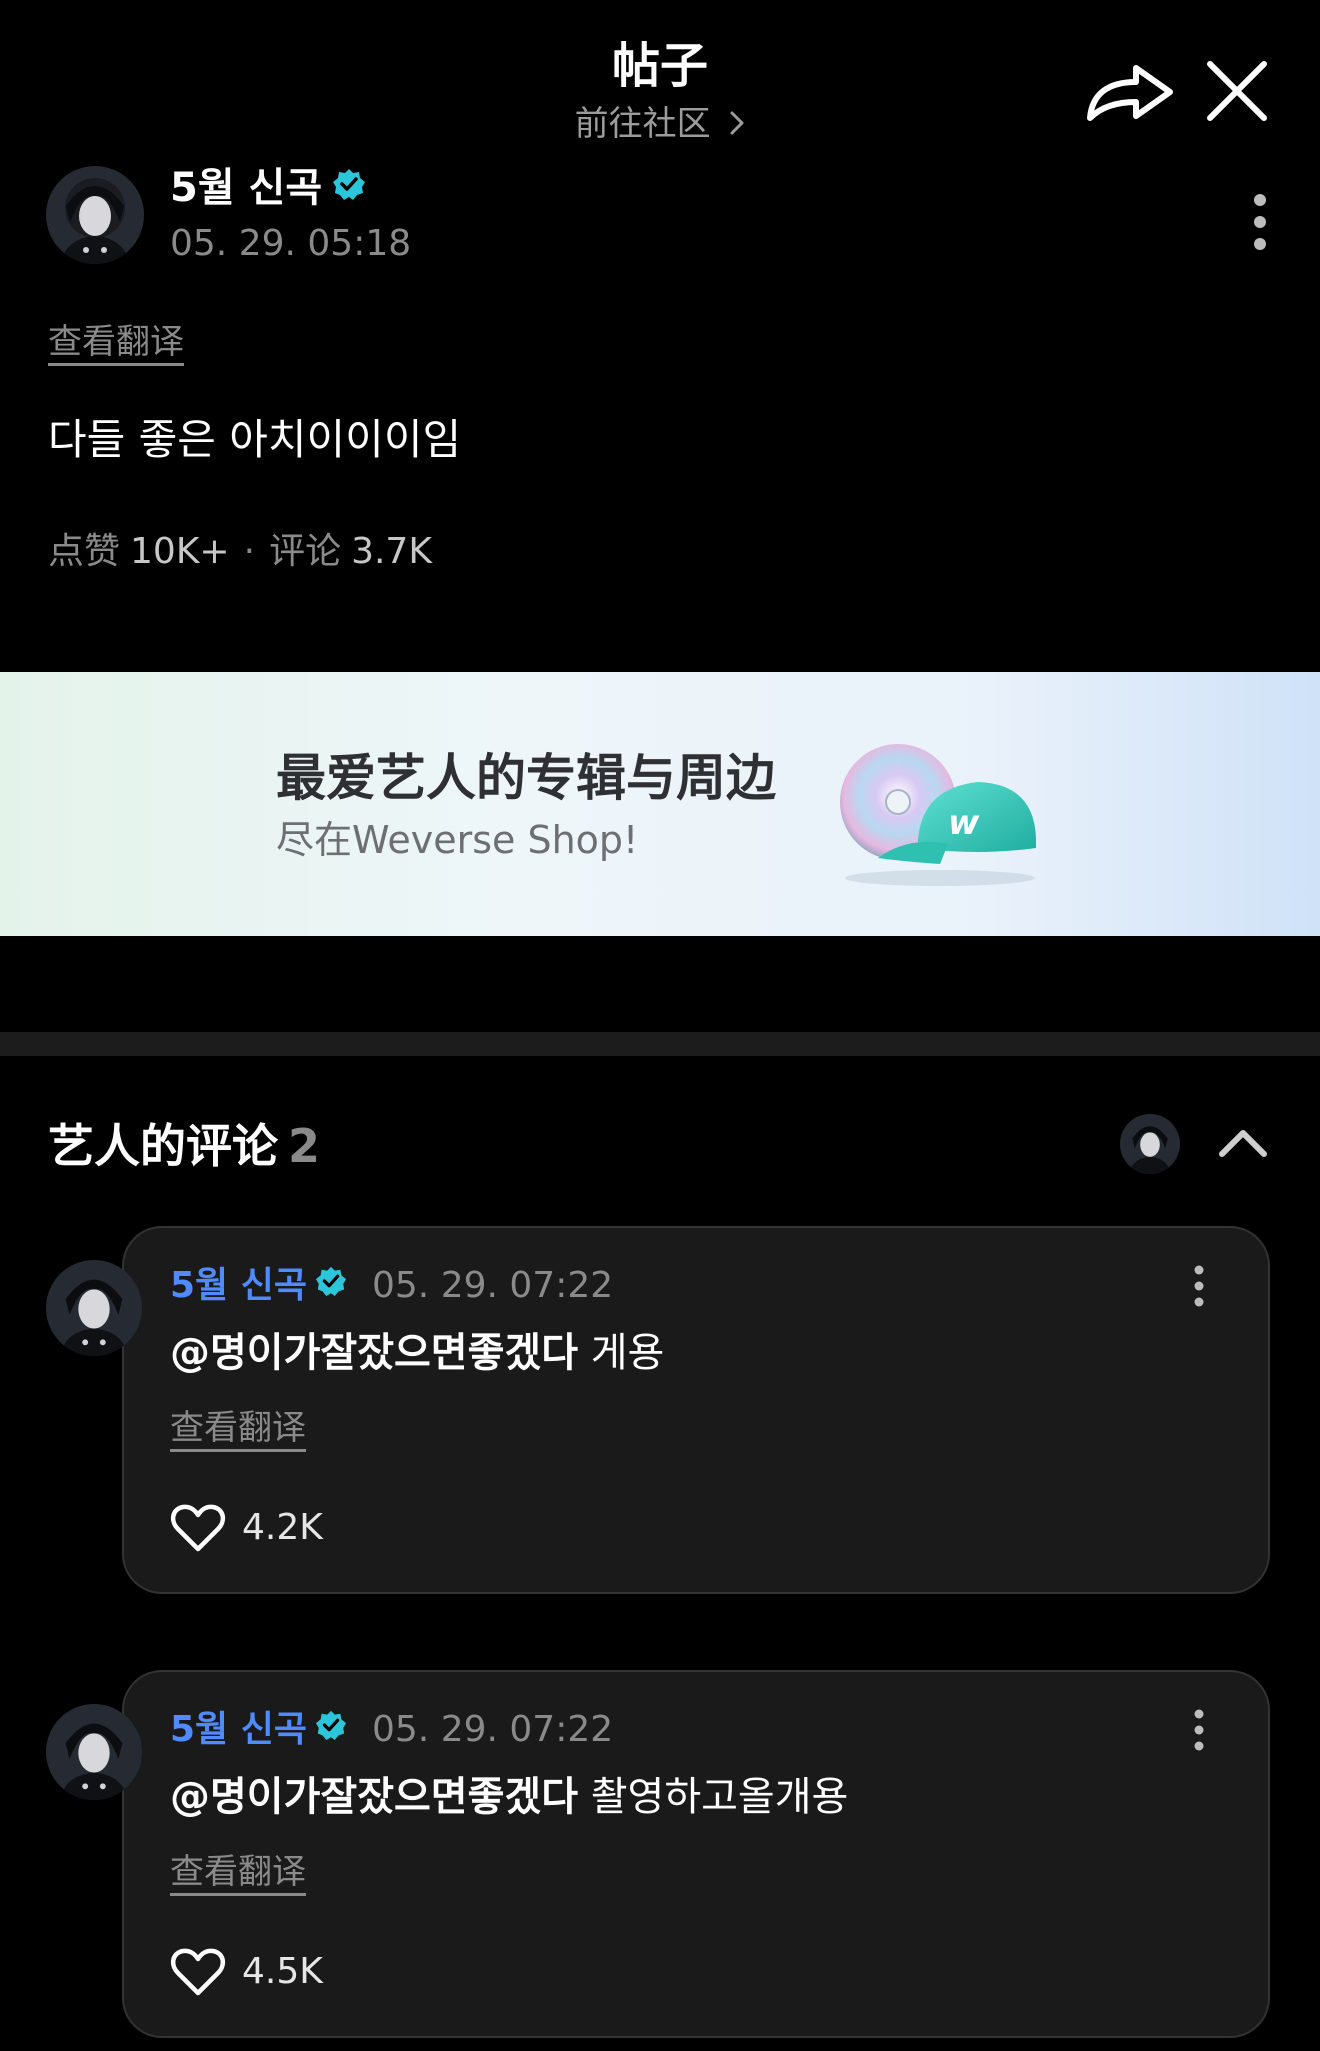  What do you see at coordinates (282, 1971) in the screenshot?
I see `comment-like-count: 4.5K` at bounding box center [282, 1971].